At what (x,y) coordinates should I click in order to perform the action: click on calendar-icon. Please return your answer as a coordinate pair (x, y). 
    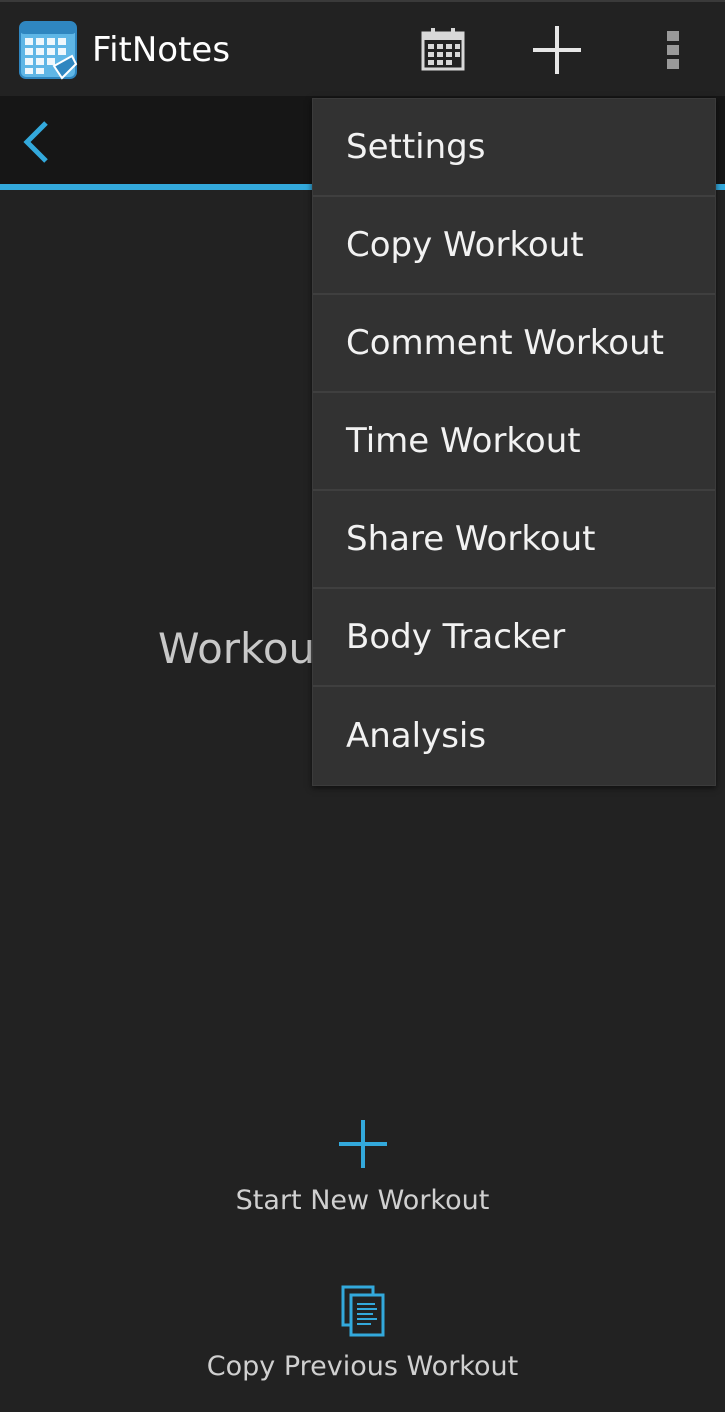
    Looking at the image, I should click on (443, 49).